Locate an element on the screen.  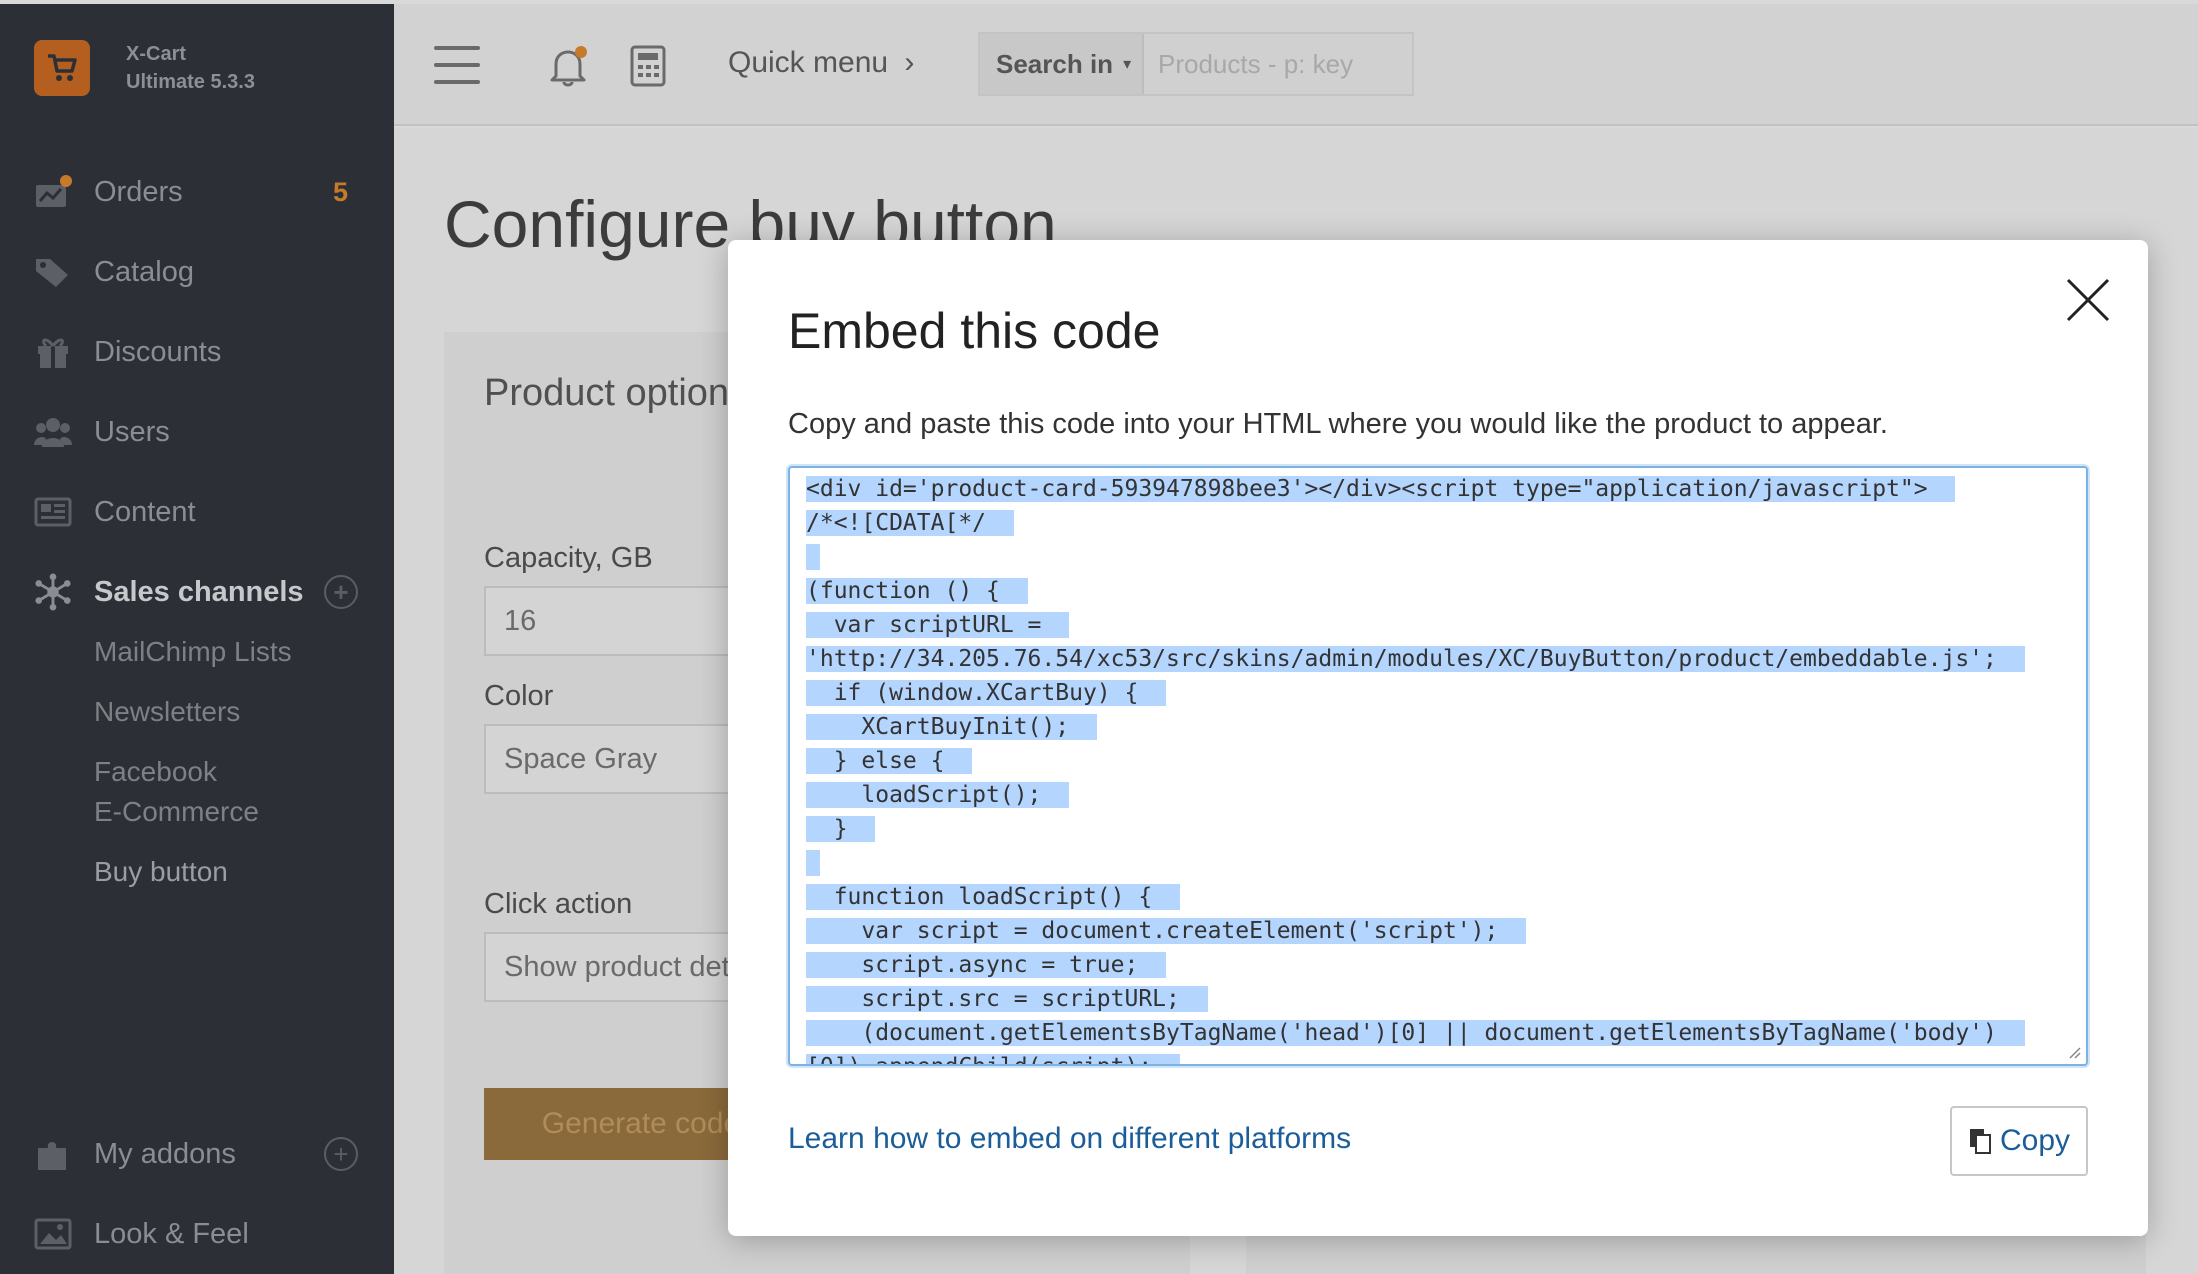
sidebar-subitem-newsletters: Newsletters is located at coordinates (244, 712).